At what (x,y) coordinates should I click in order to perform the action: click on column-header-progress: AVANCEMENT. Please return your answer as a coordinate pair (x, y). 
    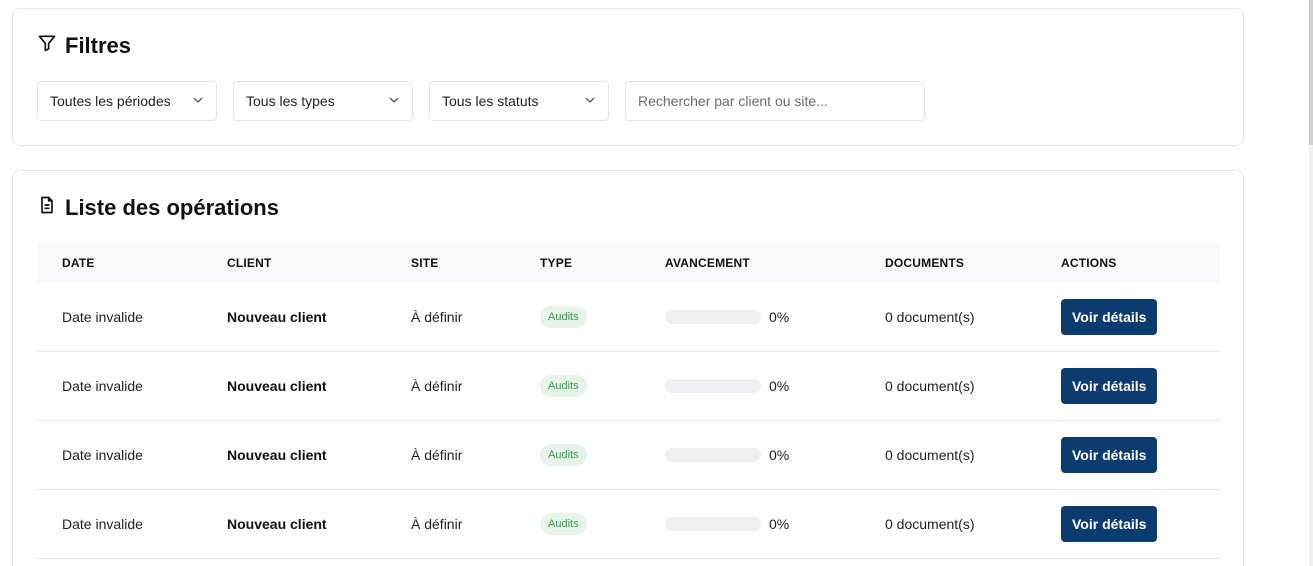
    Looking at the image, I should click on (750, 263).